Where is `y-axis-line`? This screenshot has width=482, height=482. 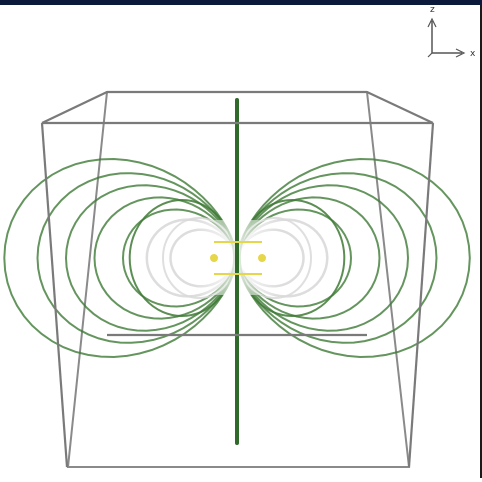 y-axis-line is located at coordinates (430, 55).